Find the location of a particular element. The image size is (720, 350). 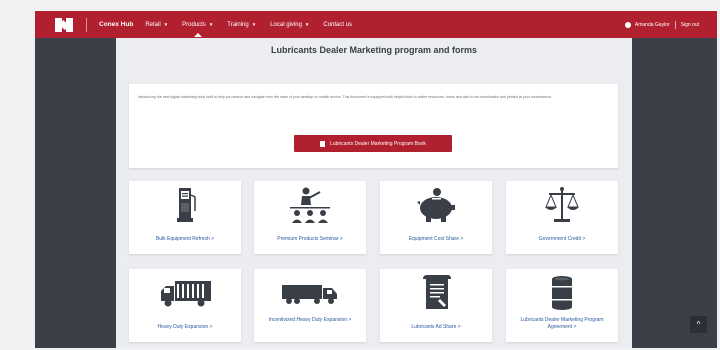

brand-name: Conex Hub is located at coordinates (116, 24).